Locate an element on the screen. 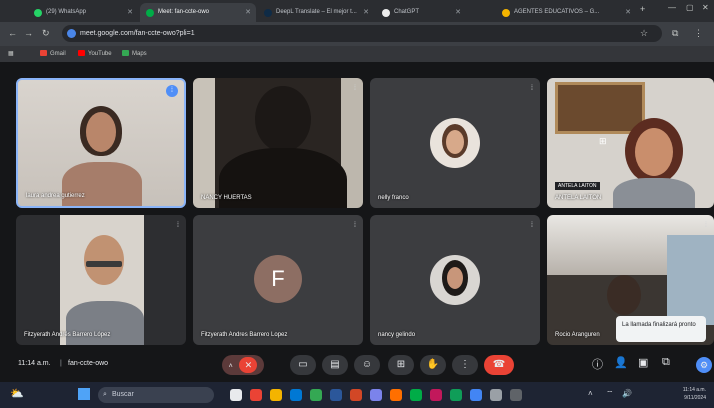 This screenshot has height=408, width=714. file-explorer-icon is located at coordinates (236, 395).